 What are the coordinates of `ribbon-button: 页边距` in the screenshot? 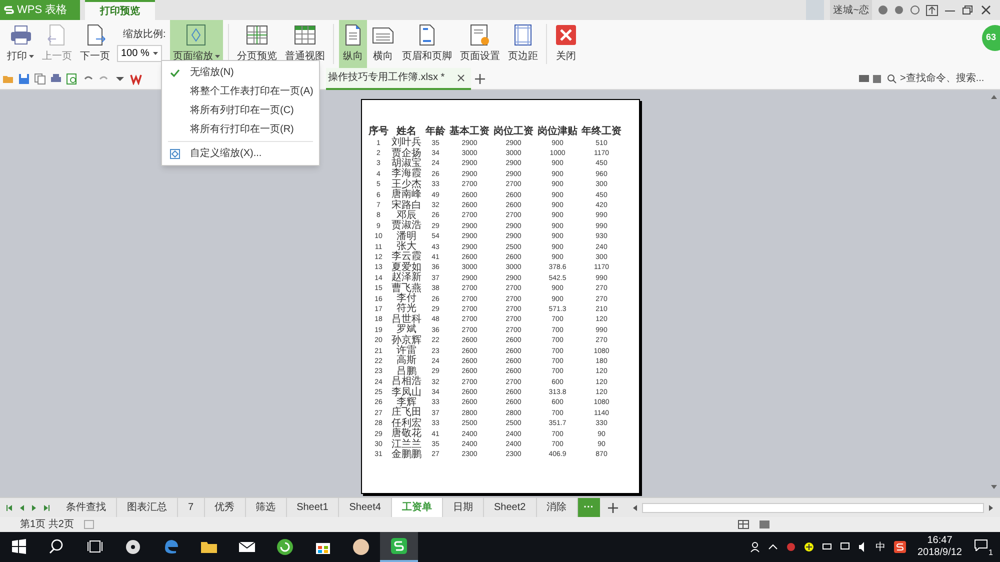 It's located at (522, 44).